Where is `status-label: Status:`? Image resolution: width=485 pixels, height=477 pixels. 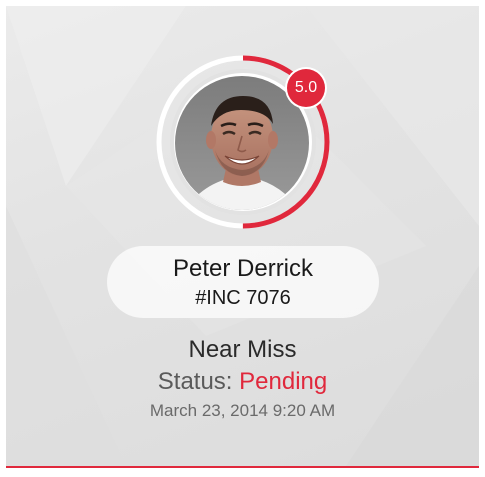 status-label: Status: is located at coordinates (195, 381).